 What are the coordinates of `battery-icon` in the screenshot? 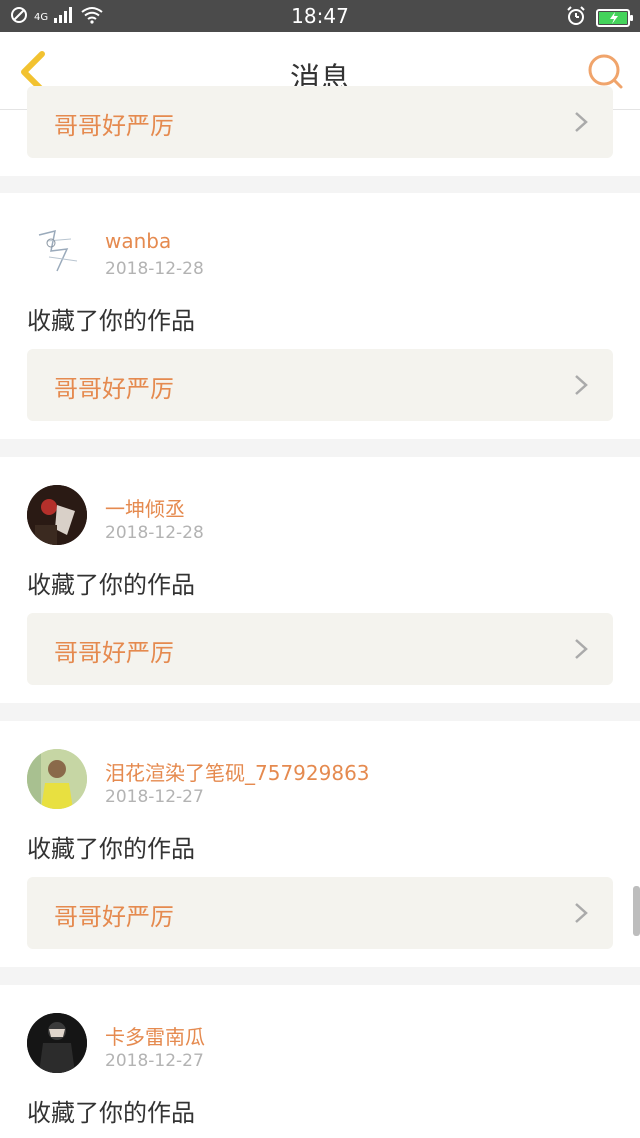 It's located at (614, 18).